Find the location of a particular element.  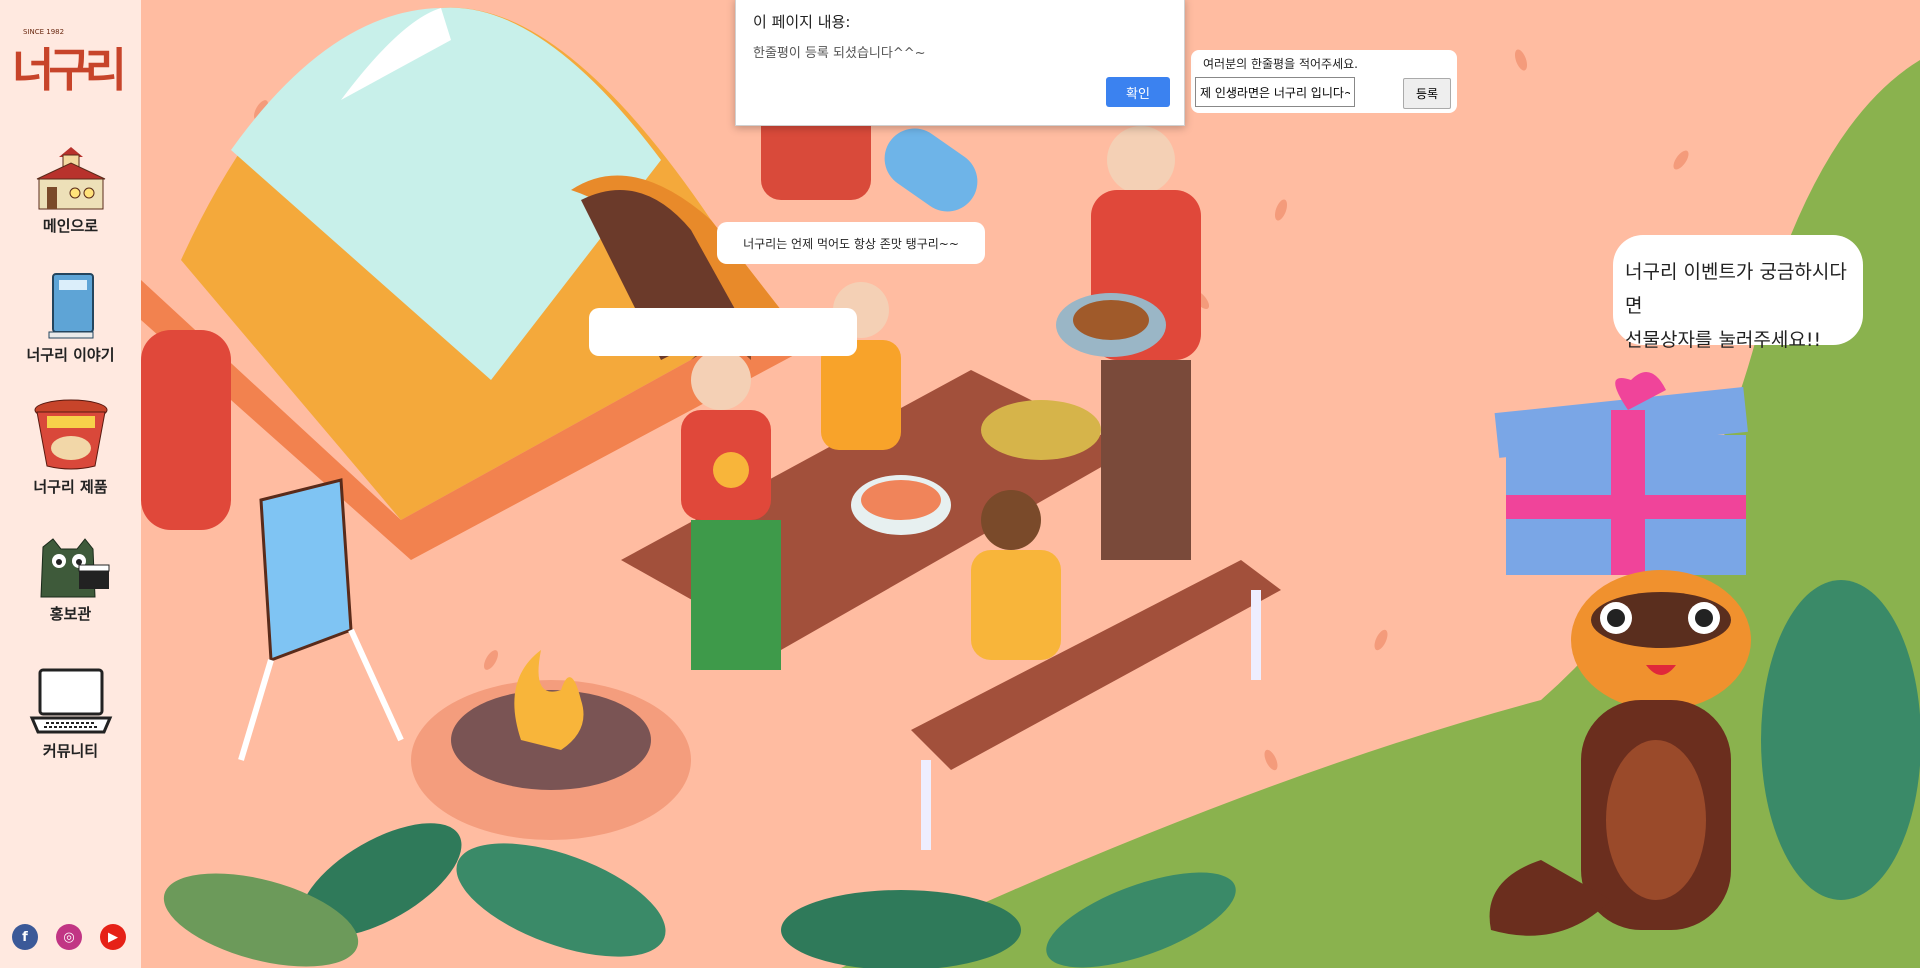

logo-text: 너구리 is located at coordinates (69, 70).